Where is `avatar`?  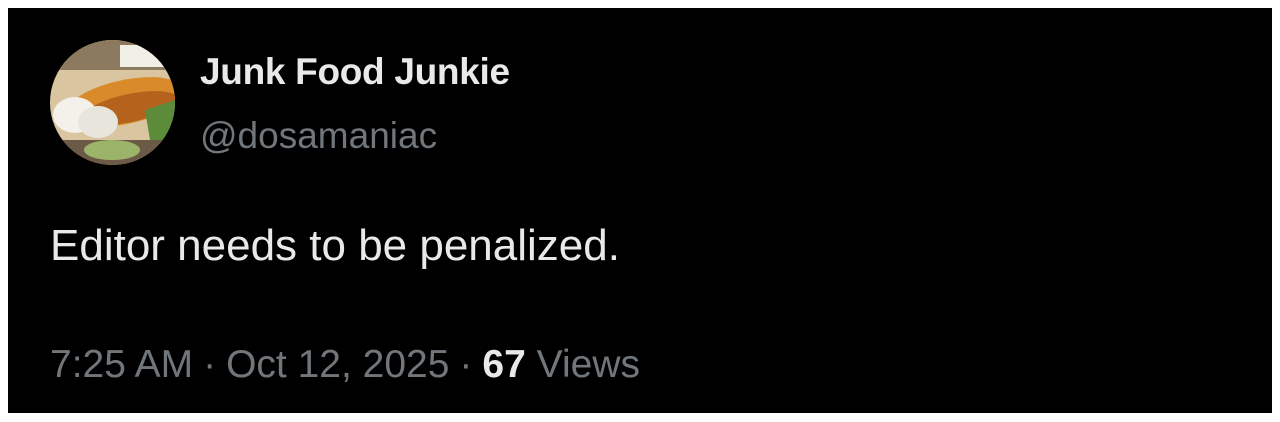
avatar is located at coordinates (112, 102).